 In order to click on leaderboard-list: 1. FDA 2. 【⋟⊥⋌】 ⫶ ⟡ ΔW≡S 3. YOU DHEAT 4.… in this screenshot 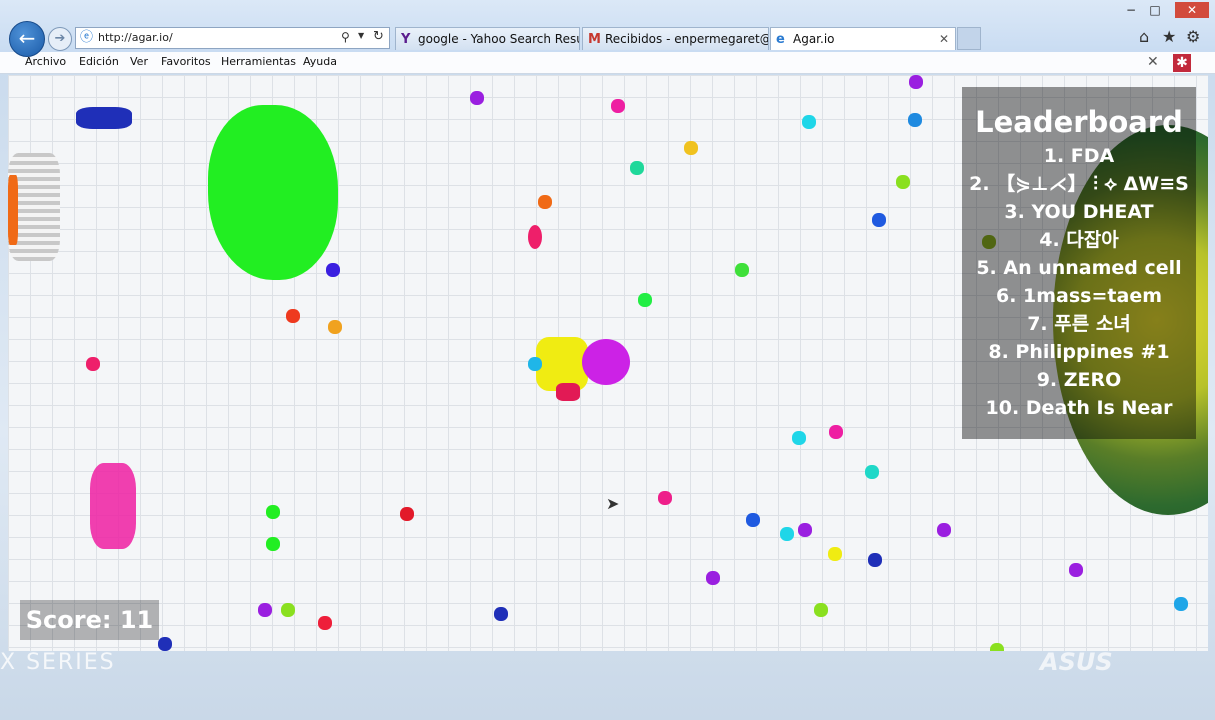, I will do `click(1079, 282)`.